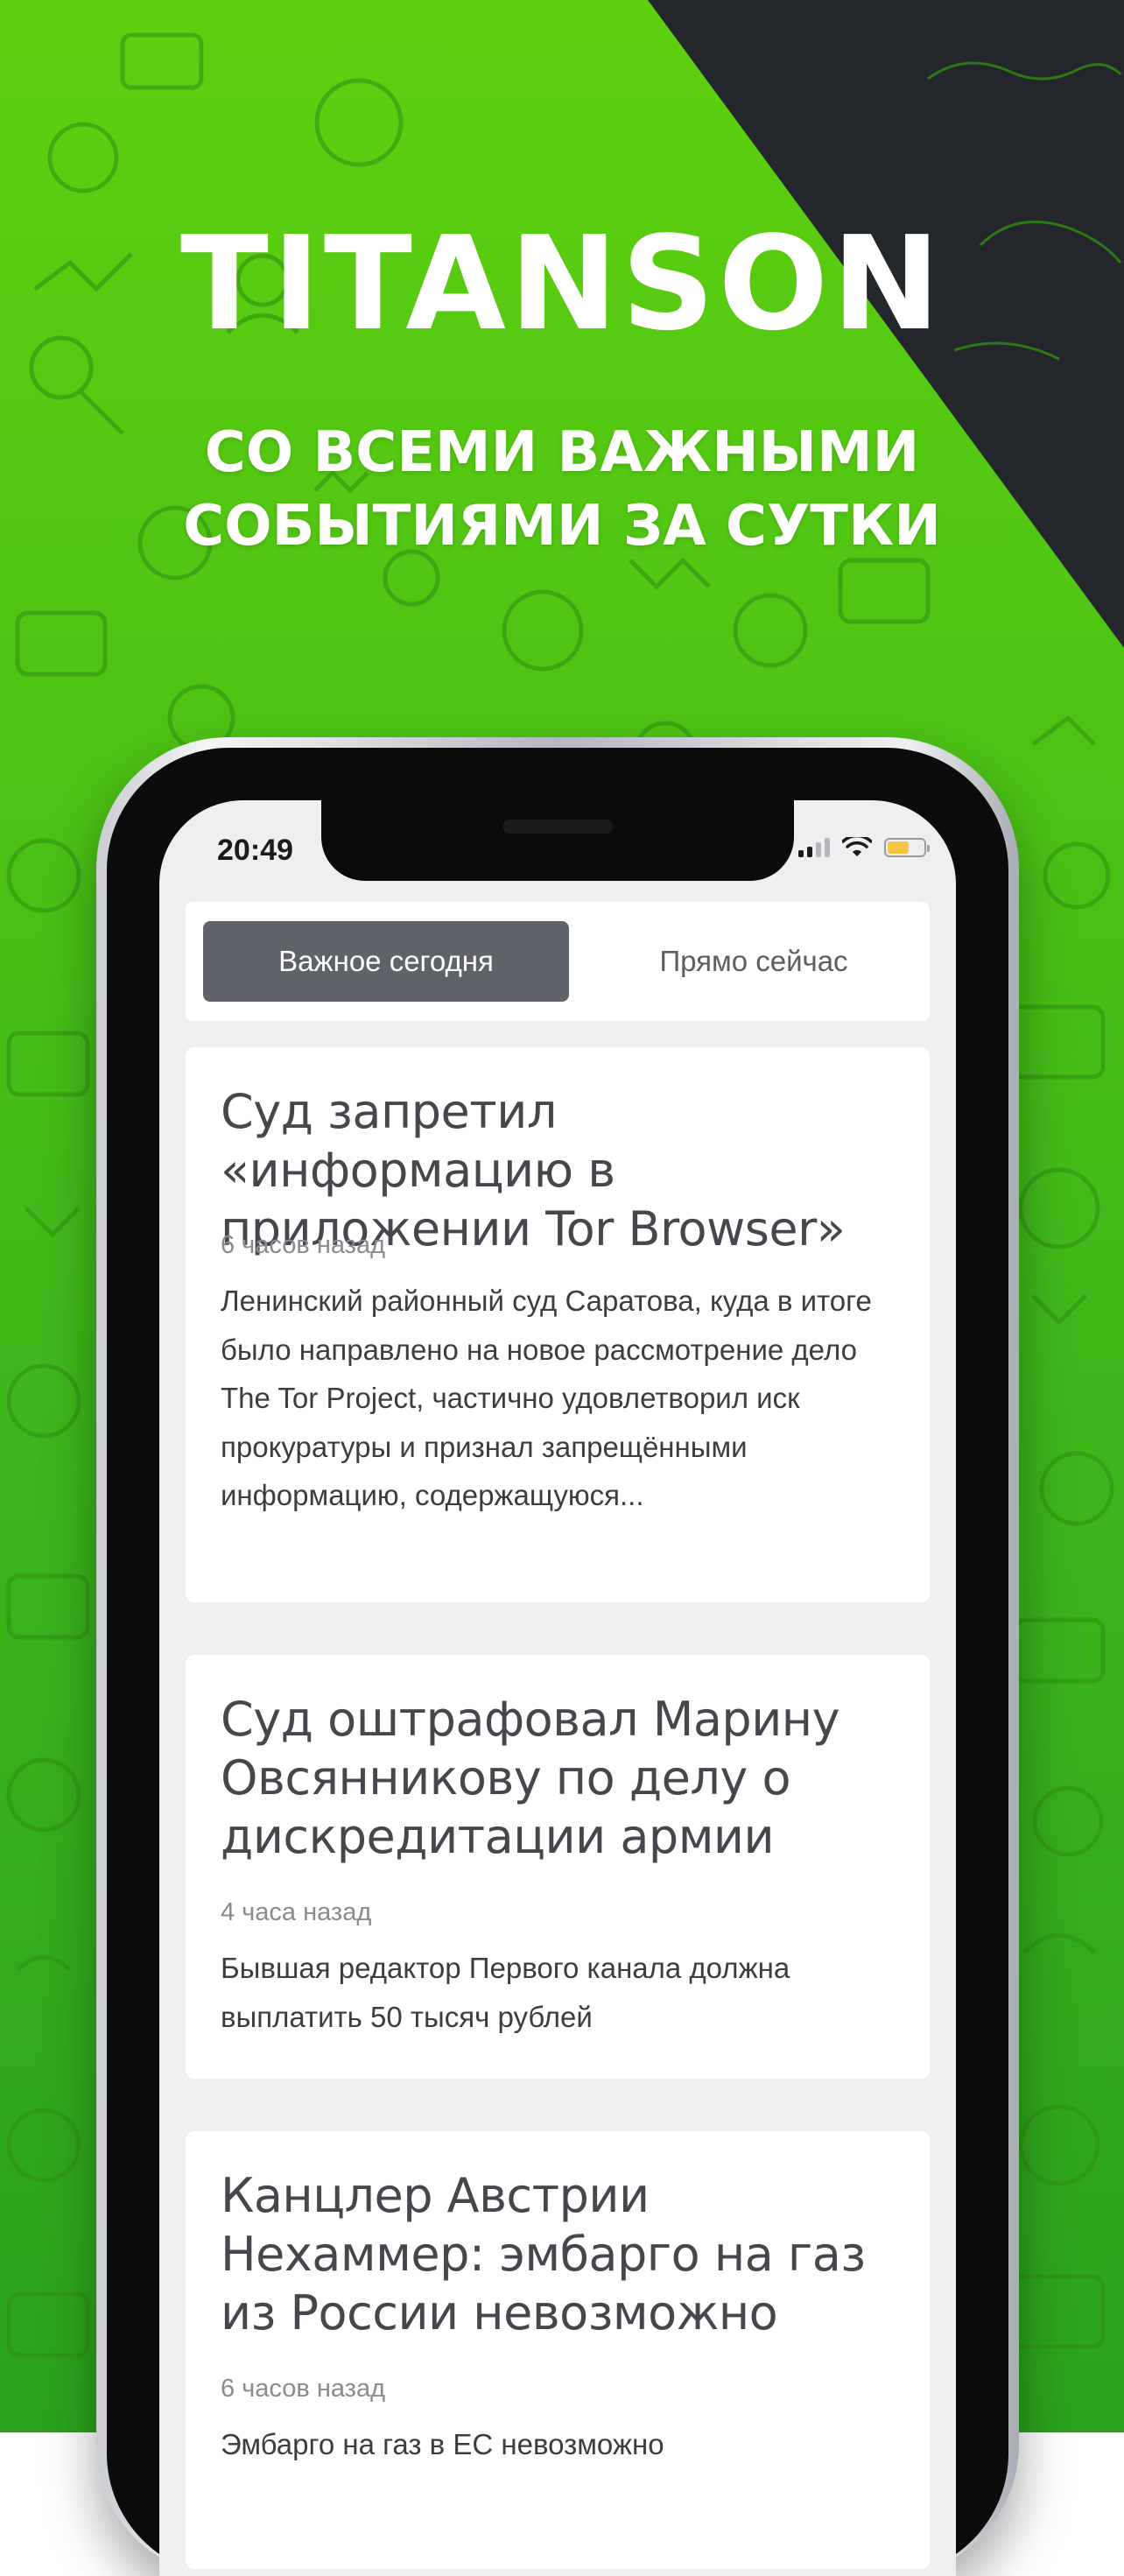 The height and width of the screenshot is (2576, 1124). Describe the element at coordinates (857, 846) in the screenshot. I see `wifi-icon` at that location.